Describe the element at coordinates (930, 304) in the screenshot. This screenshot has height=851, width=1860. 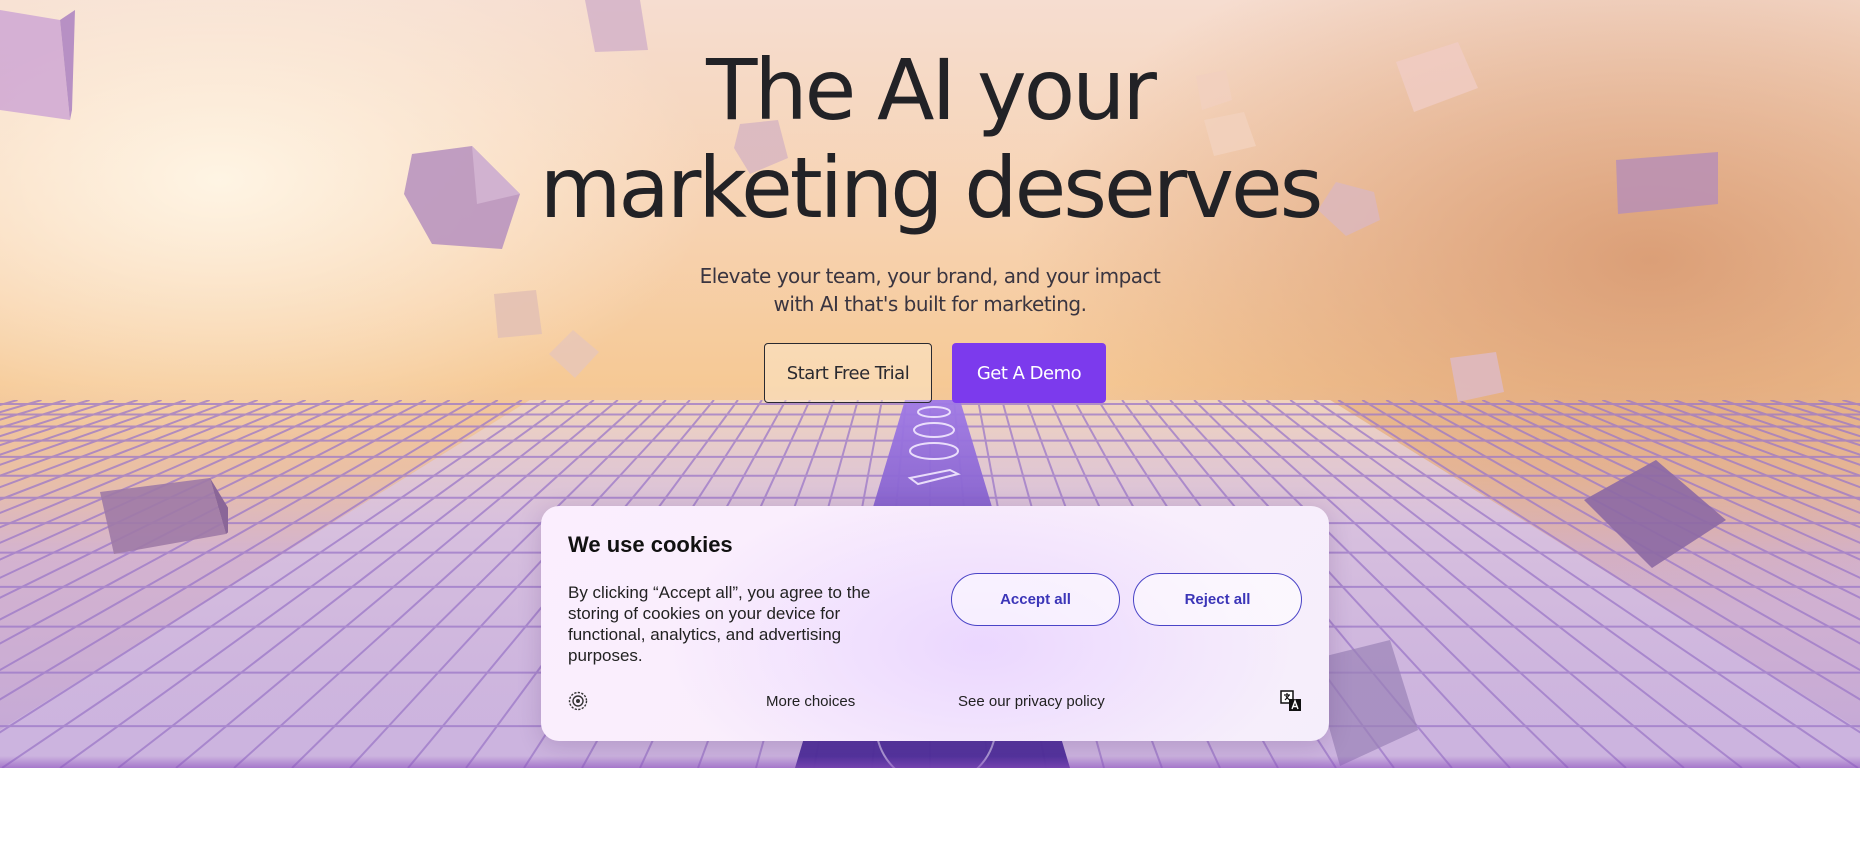
I see `hero-subtitle-line2: with AI that's built for marketing.` at that location.